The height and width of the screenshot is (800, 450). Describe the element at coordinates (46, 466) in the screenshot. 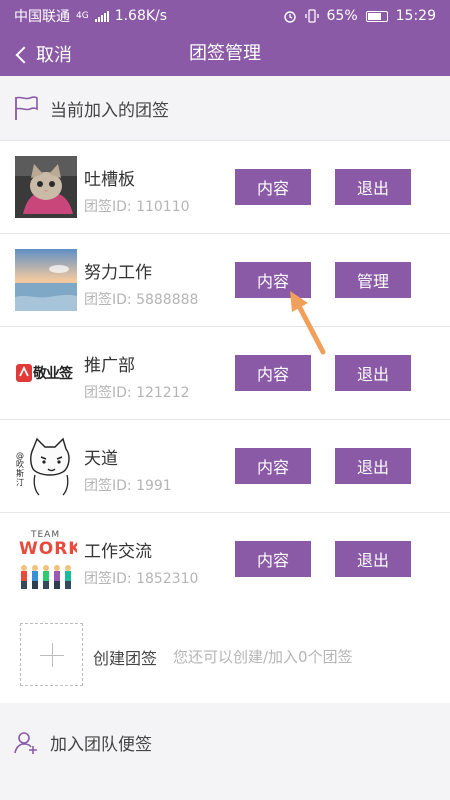

I see `cartoon-cat-avatar: @吹斯汀` at that location.